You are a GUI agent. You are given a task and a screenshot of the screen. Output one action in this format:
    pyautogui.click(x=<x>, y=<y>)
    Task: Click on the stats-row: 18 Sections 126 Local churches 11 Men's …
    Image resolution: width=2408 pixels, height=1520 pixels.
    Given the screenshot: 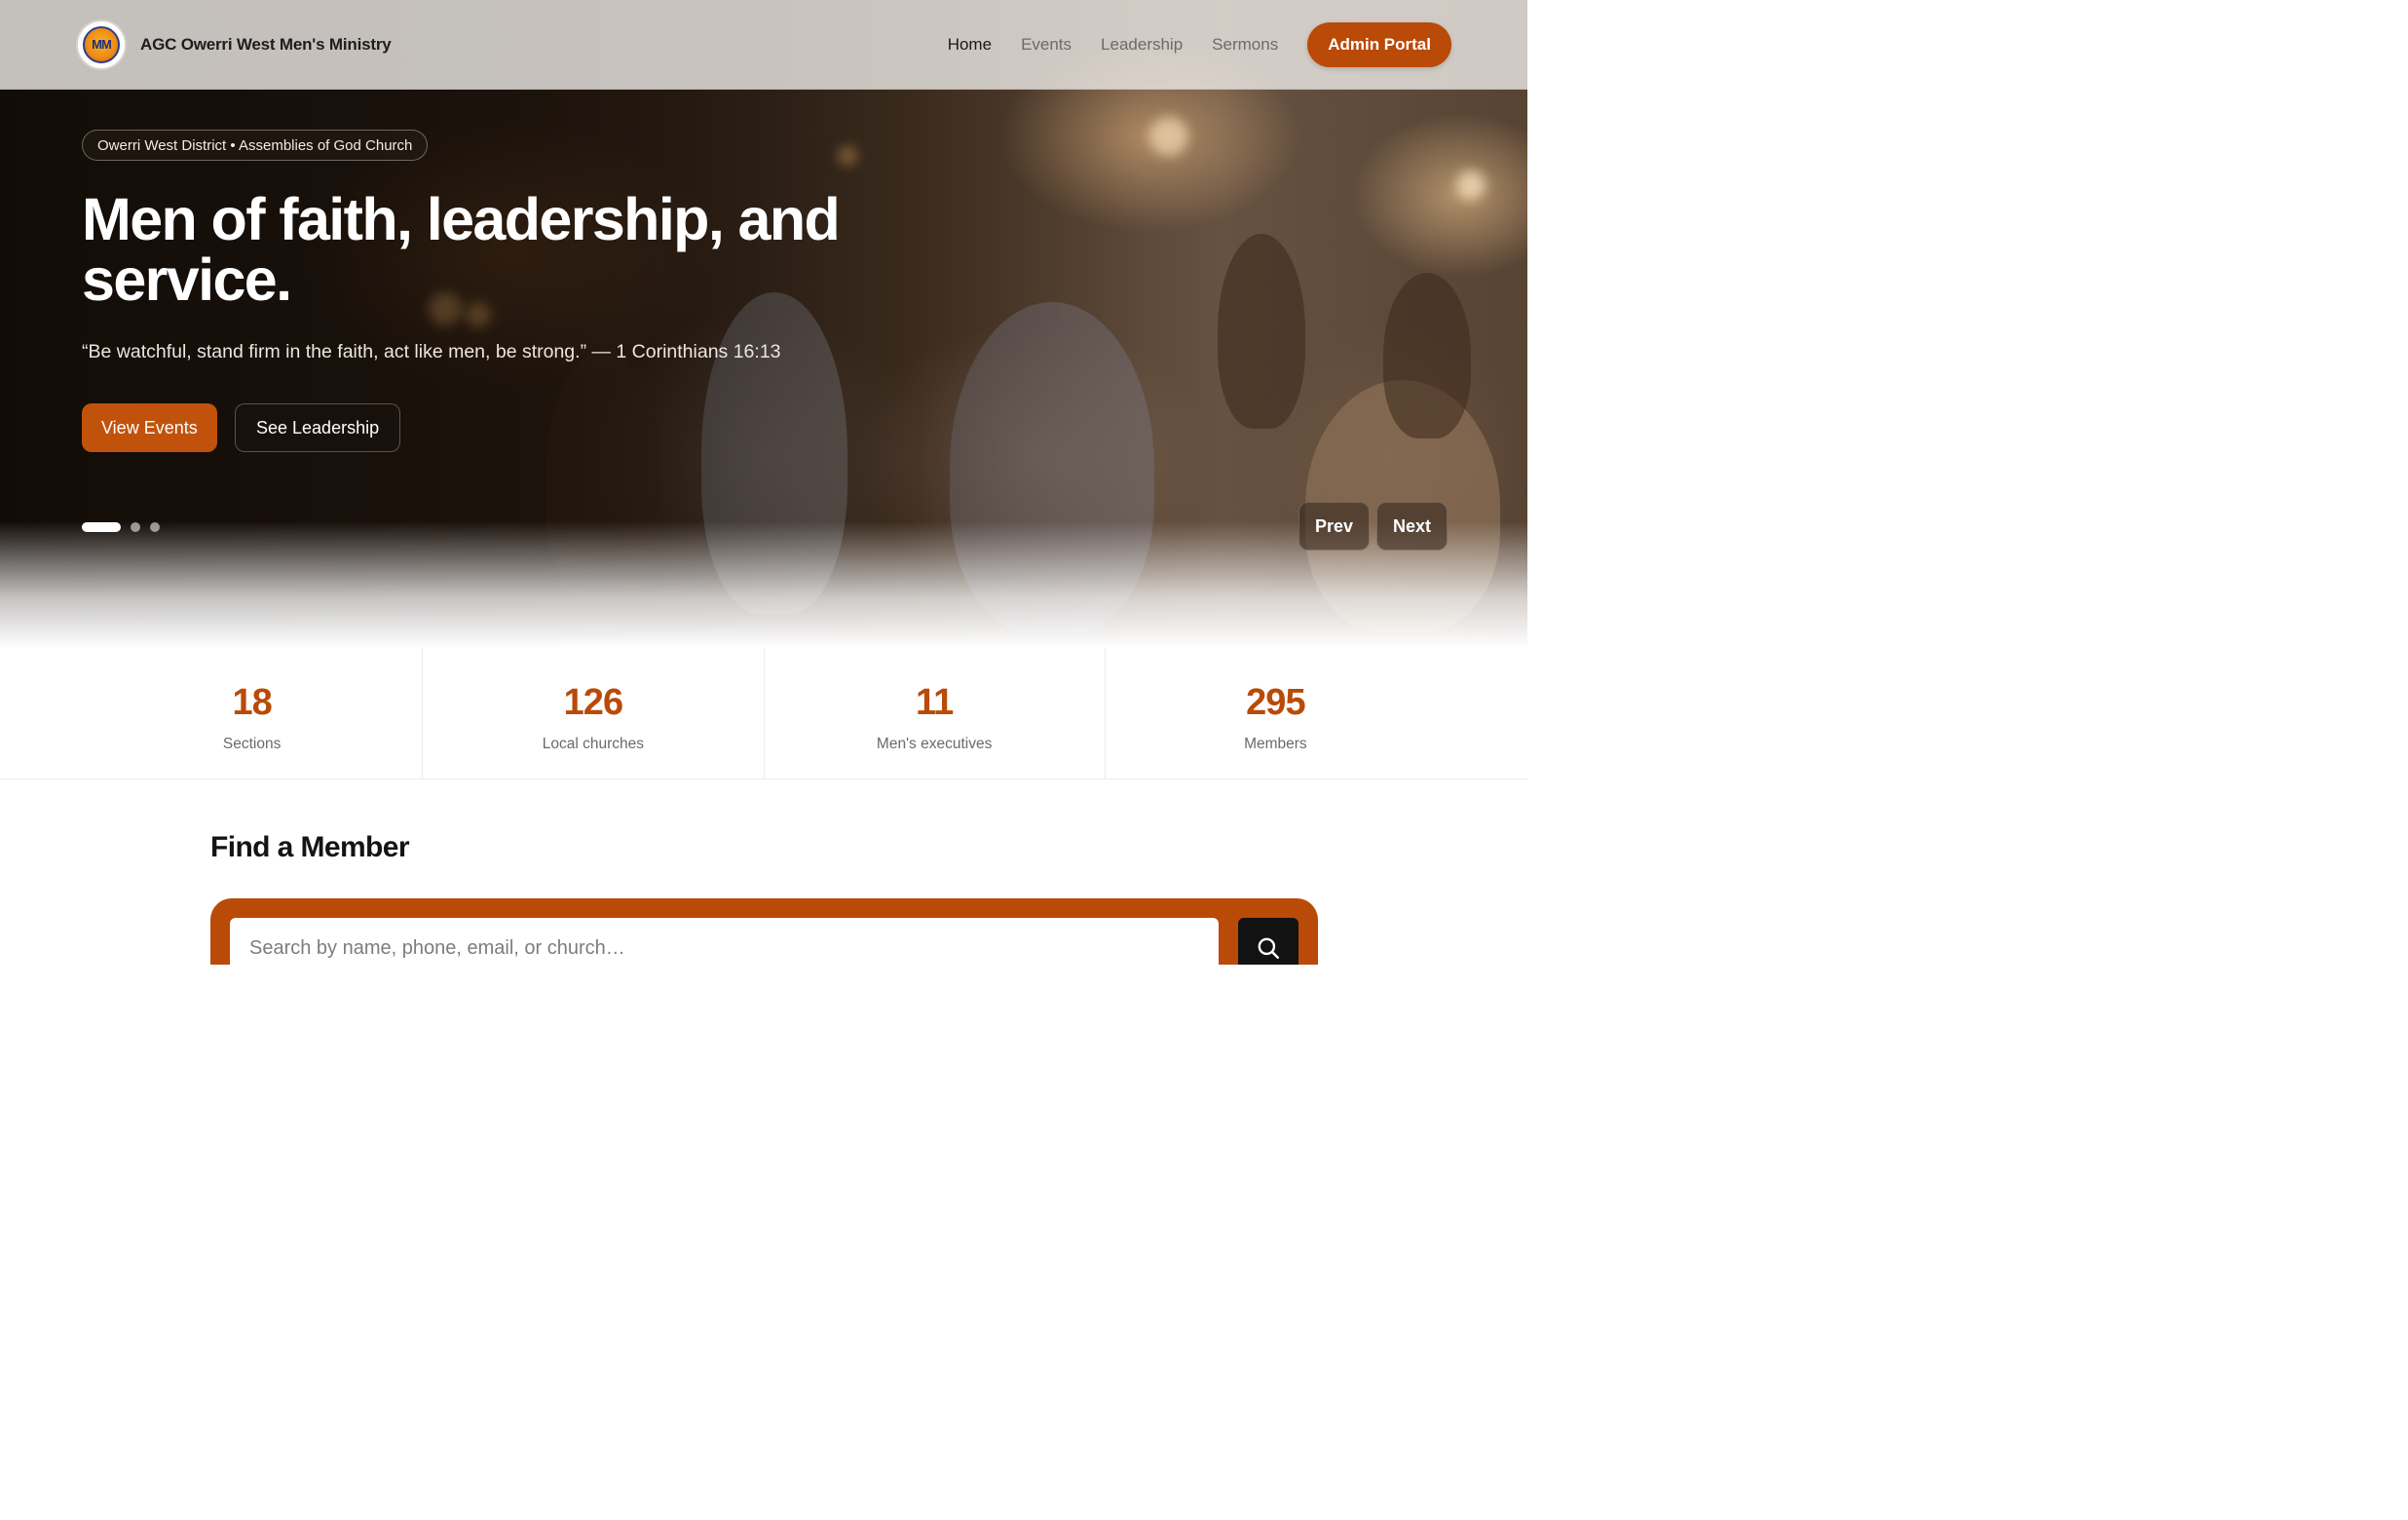 What is the action you would take?
    pyautogui.click(x=764, y=713)
    